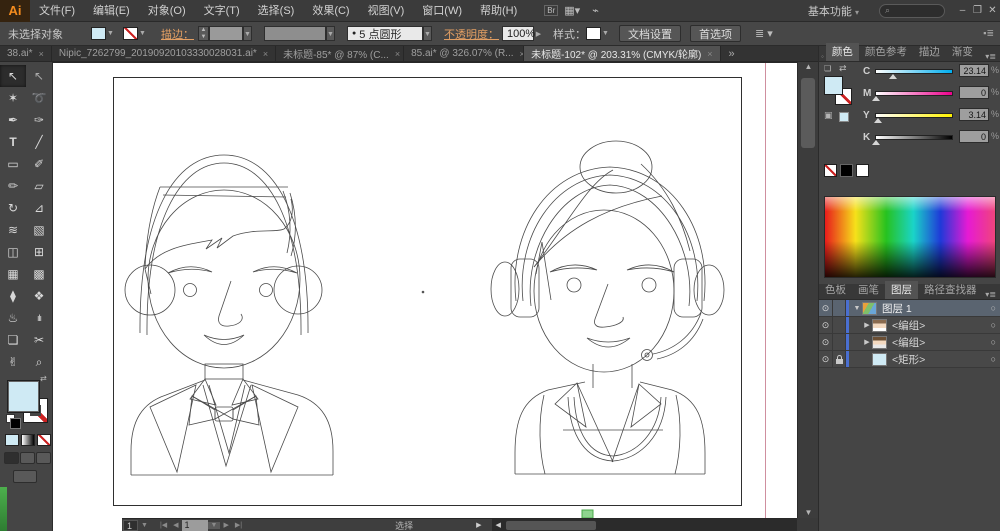  I want to click on cyan-value-field: 23.14, so click(974, 70).